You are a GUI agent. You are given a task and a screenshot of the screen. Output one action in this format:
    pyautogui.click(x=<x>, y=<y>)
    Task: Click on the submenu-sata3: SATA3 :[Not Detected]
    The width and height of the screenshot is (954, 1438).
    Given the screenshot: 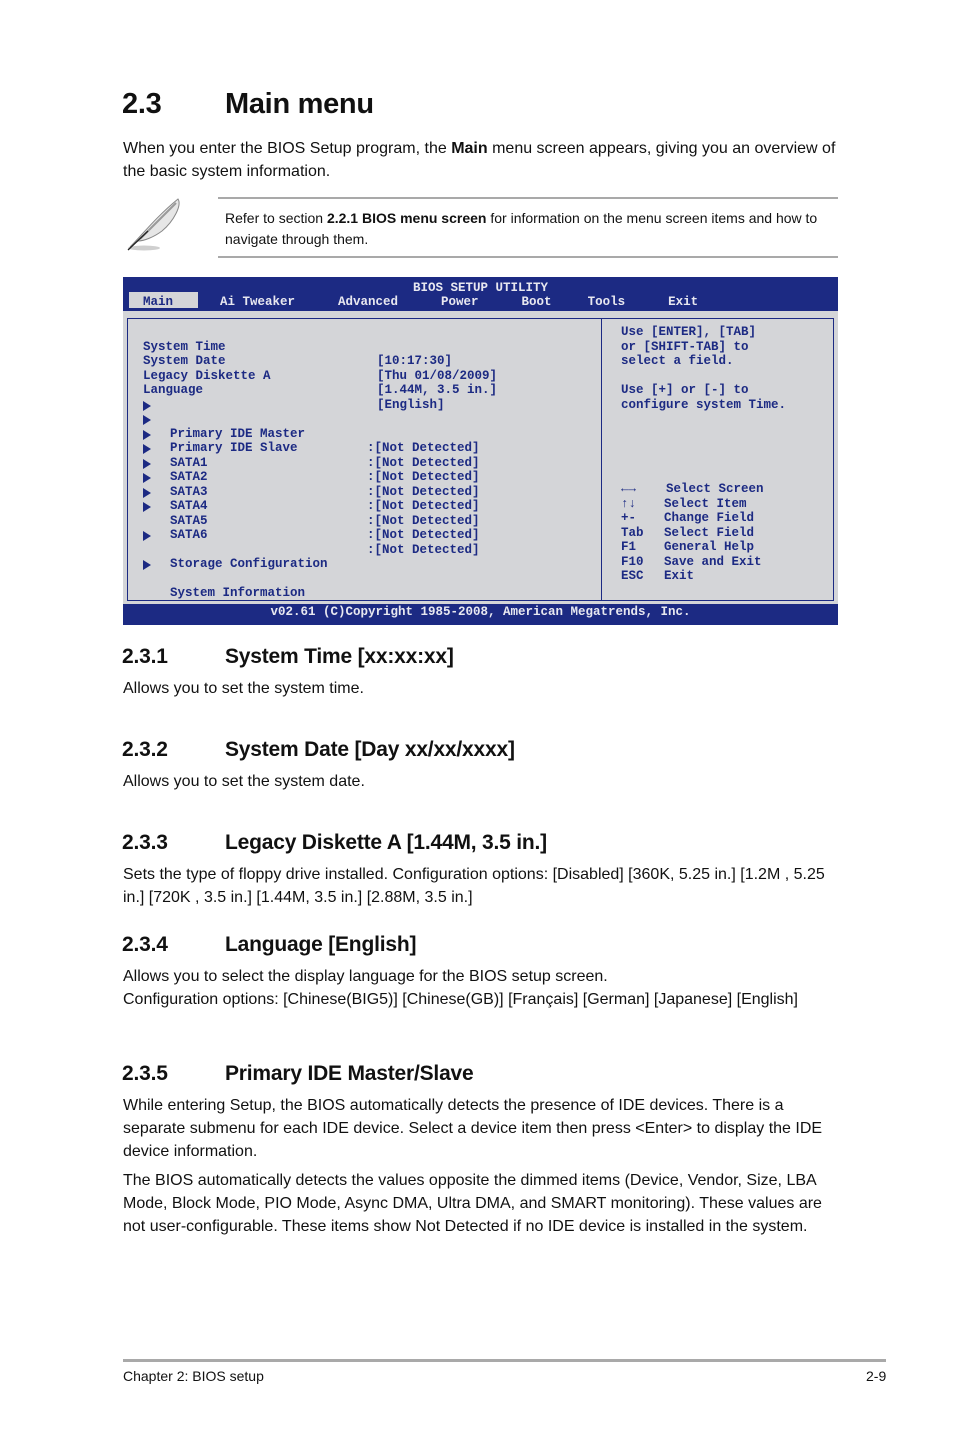 What is the action you would take?
    pyautogui.click(x=304, y=484)
    